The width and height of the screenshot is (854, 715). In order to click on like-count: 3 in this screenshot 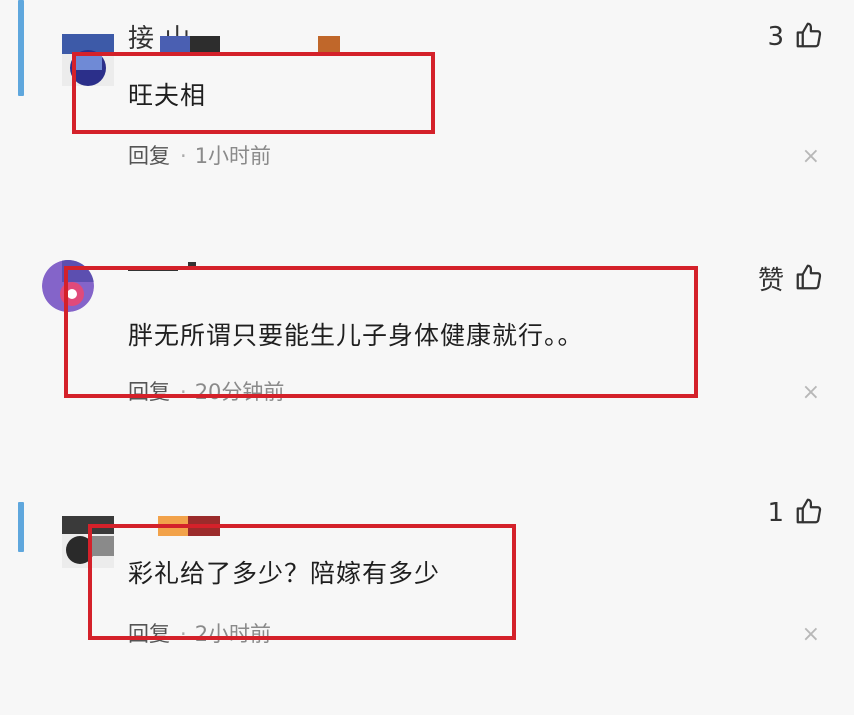, I will do `click(775, 37)`.